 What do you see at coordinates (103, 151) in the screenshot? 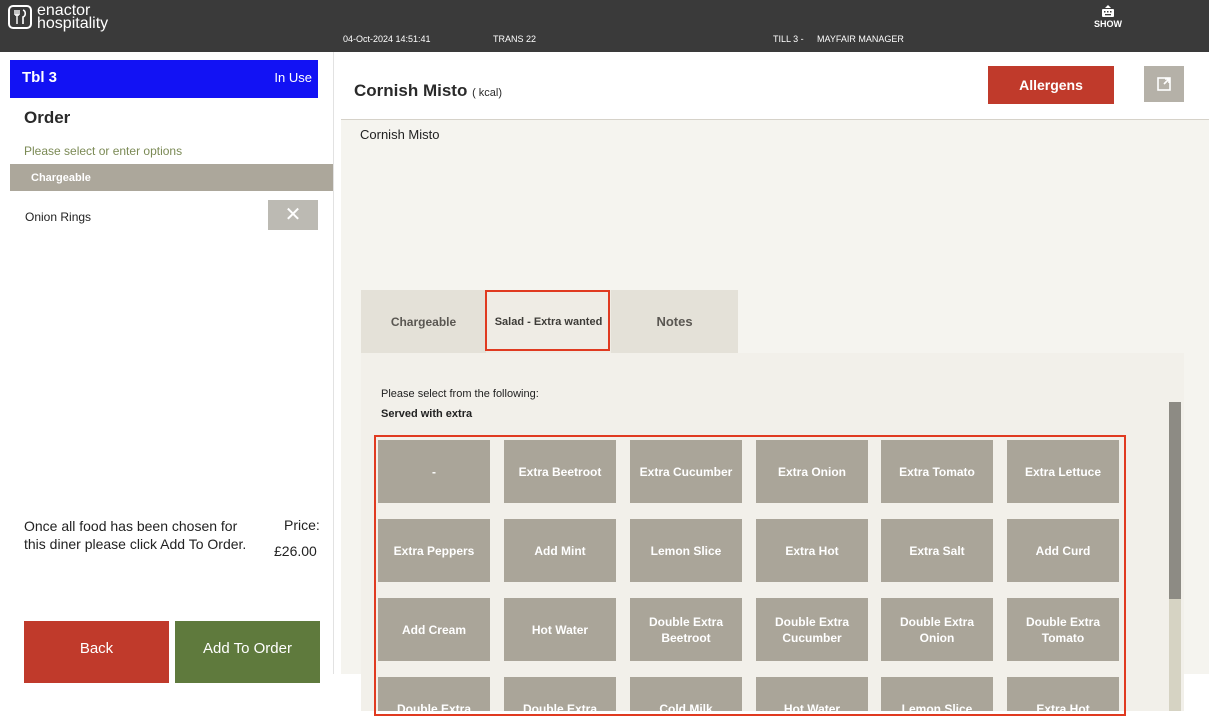
I see `order-subtitle: Please select or enter options` at bounding box center [103, 151].